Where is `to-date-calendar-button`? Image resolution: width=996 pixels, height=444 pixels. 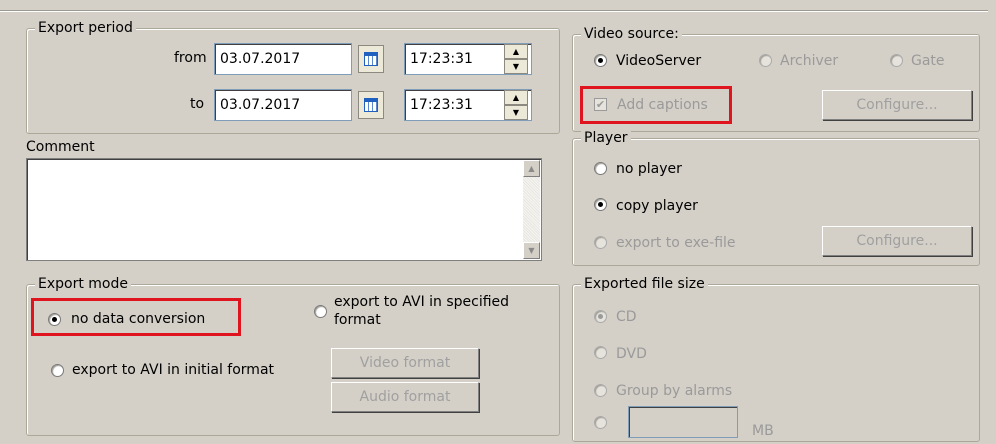
to-date-calendar-button is located at coordinates (371, 105).